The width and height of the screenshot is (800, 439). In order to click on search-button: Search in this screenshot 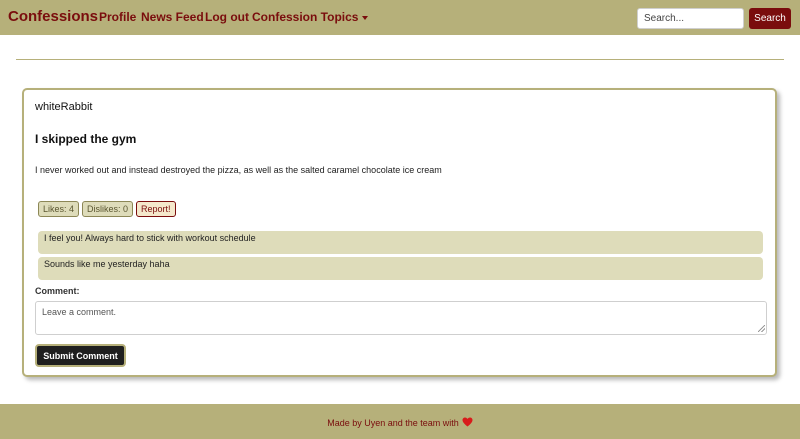, I will do `click(770, 18)`.